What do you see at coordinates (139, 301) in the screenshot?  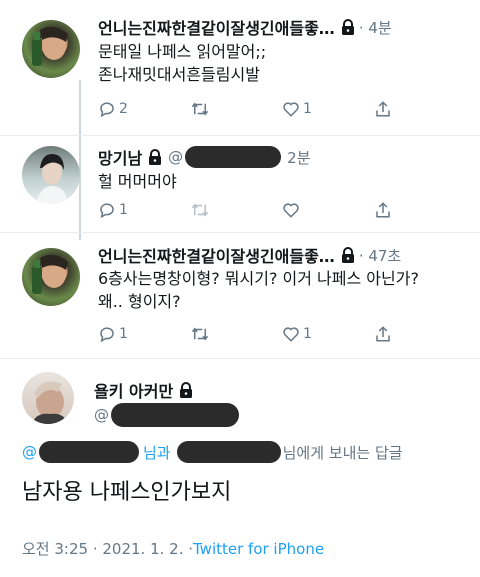 I see `tweet-text-line: 왜.. 형이지?` at bounding box center [139, 301].